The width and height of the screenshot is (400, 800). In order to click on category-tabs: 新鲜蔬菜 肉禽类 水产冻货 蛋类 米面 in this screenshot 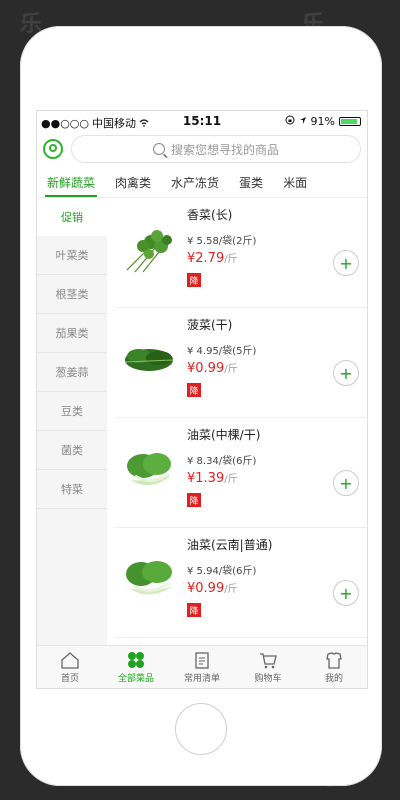, I will do `click(202, 182)`.